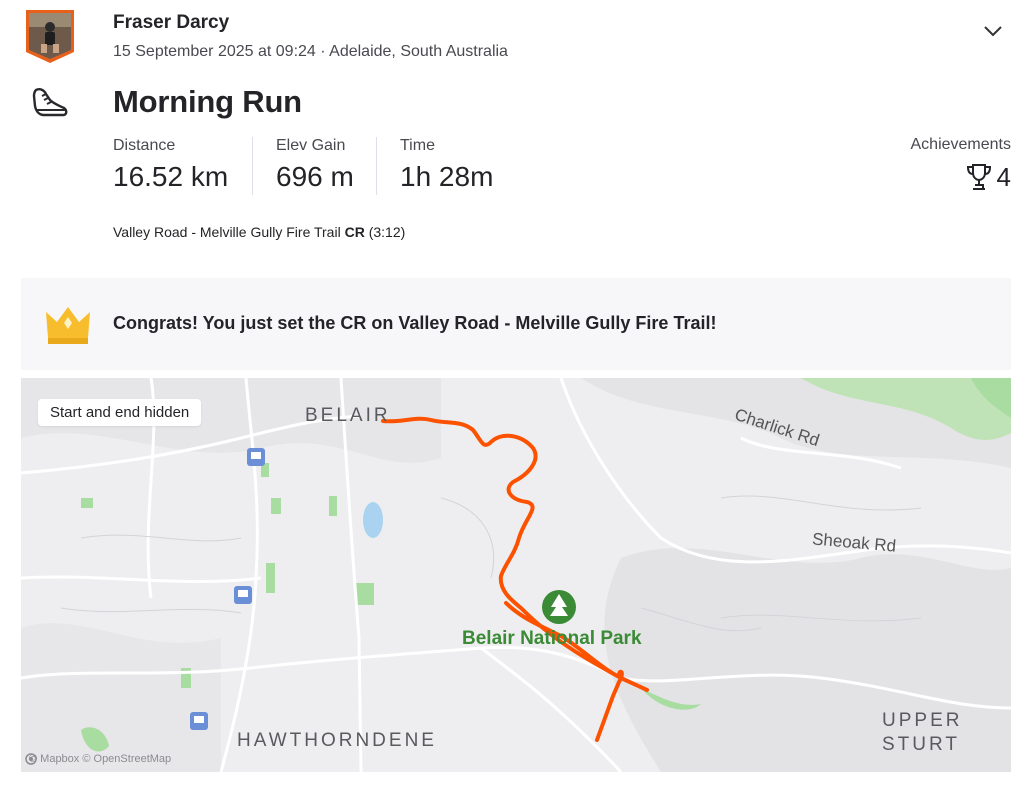  What do you see at coordinates (447, 176) in the screenshot?
I see `stat-value: 1h 28m` at bounding box center [447, 176].